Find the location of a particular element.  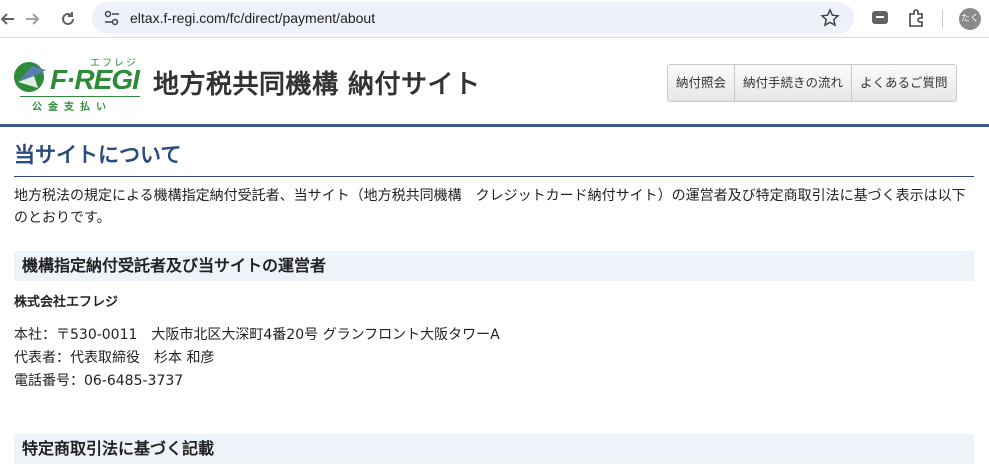

company-phone: 電話番号：06-6485-3737 is located at coordinates (99, 381).